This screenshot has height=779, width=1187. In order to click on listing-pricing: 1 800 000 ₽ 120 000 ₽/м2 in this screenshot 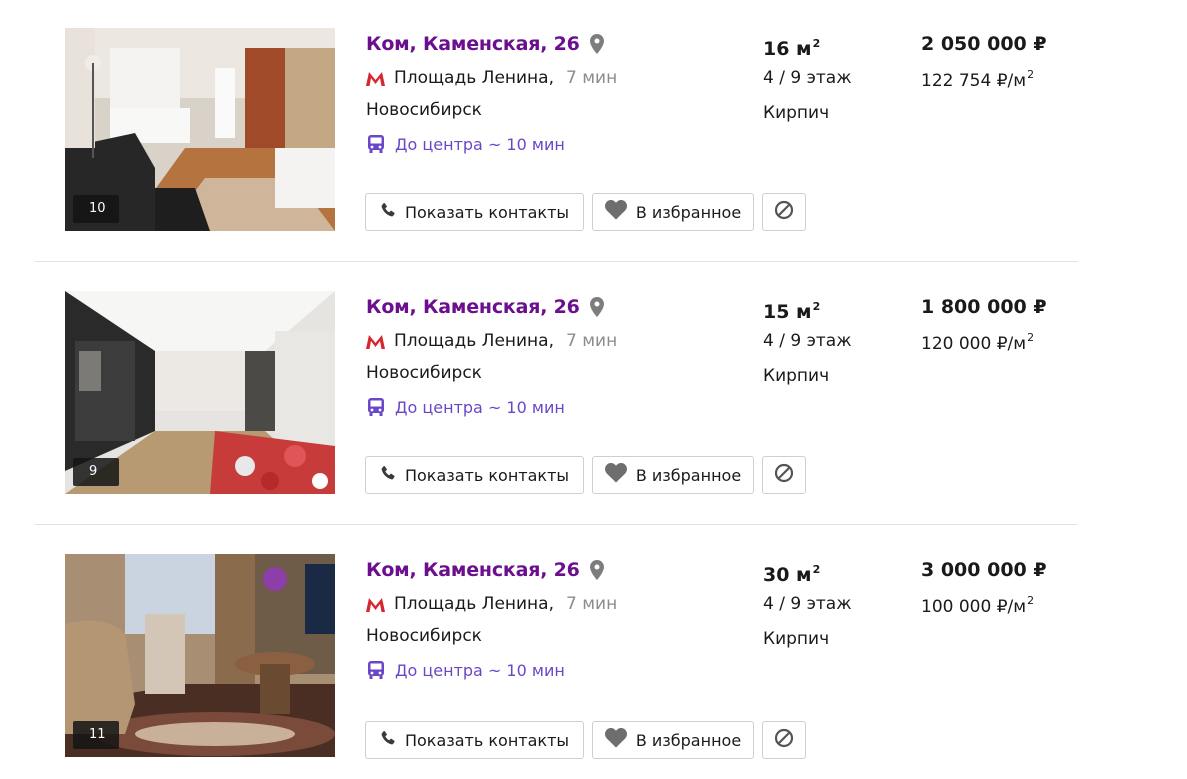, I will do `click(984, 323)`.